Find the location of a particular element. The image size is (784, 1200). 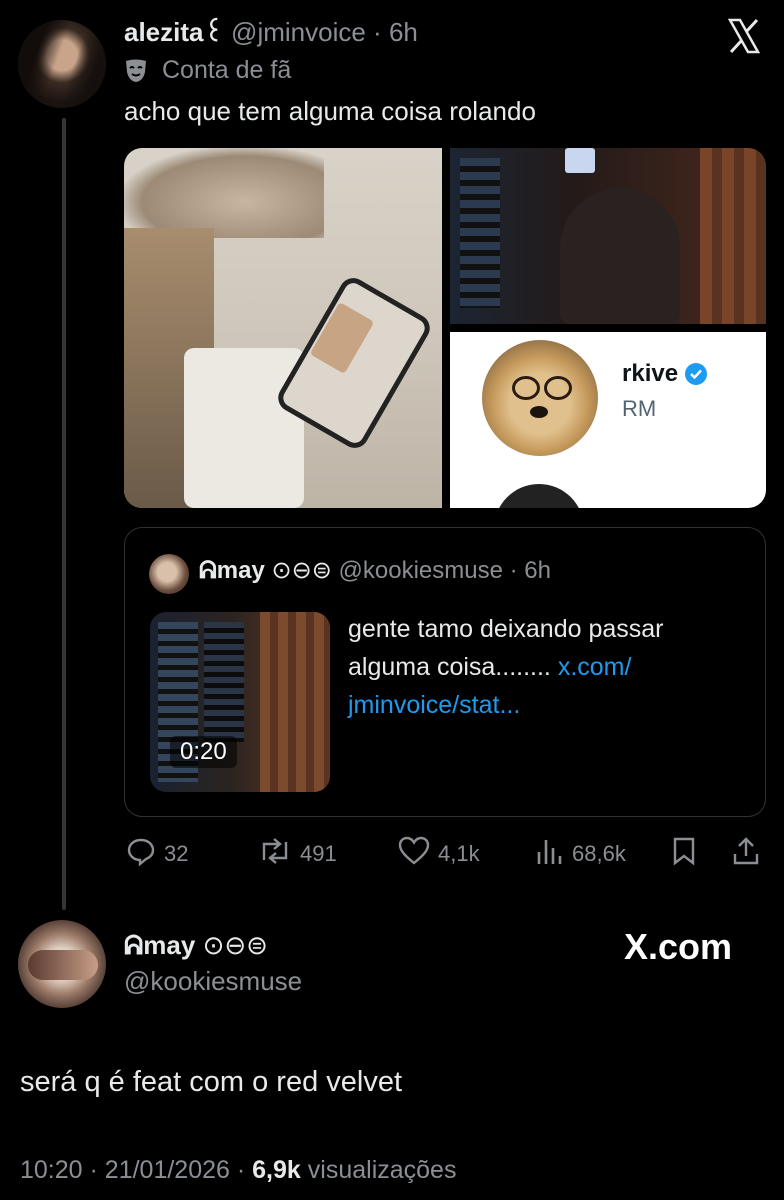

quote-symbols: ⊙⊖⊜ is located at coordinates (301, 570).